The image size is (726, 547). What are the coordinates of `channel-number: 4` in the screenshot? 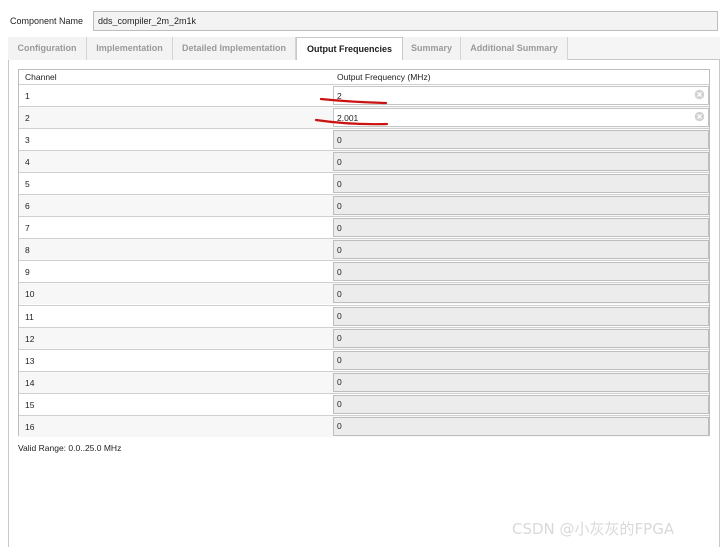 It's located at (27, 162).